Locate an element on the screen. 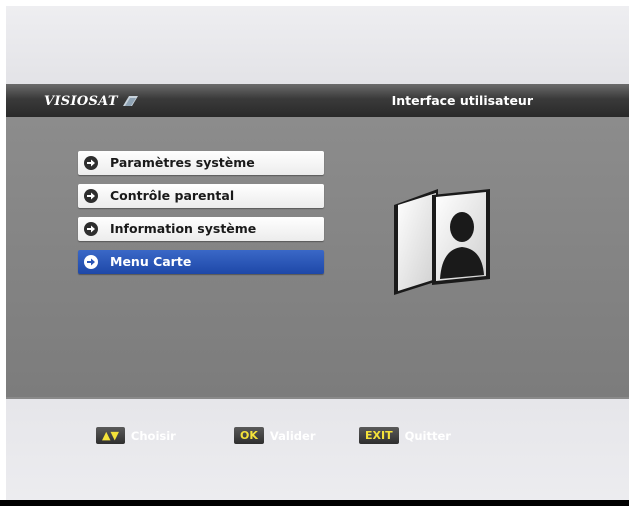 Image resolution: width=629 pixels, height=506 pixels. header-bar: VISIOSAT Interface utilisateur is located at coordinates (317, 100).